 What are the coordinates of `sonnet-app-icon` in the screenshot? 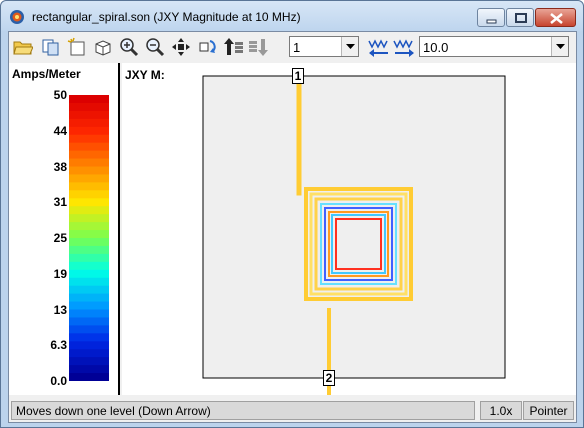 It's located at (17, 17).